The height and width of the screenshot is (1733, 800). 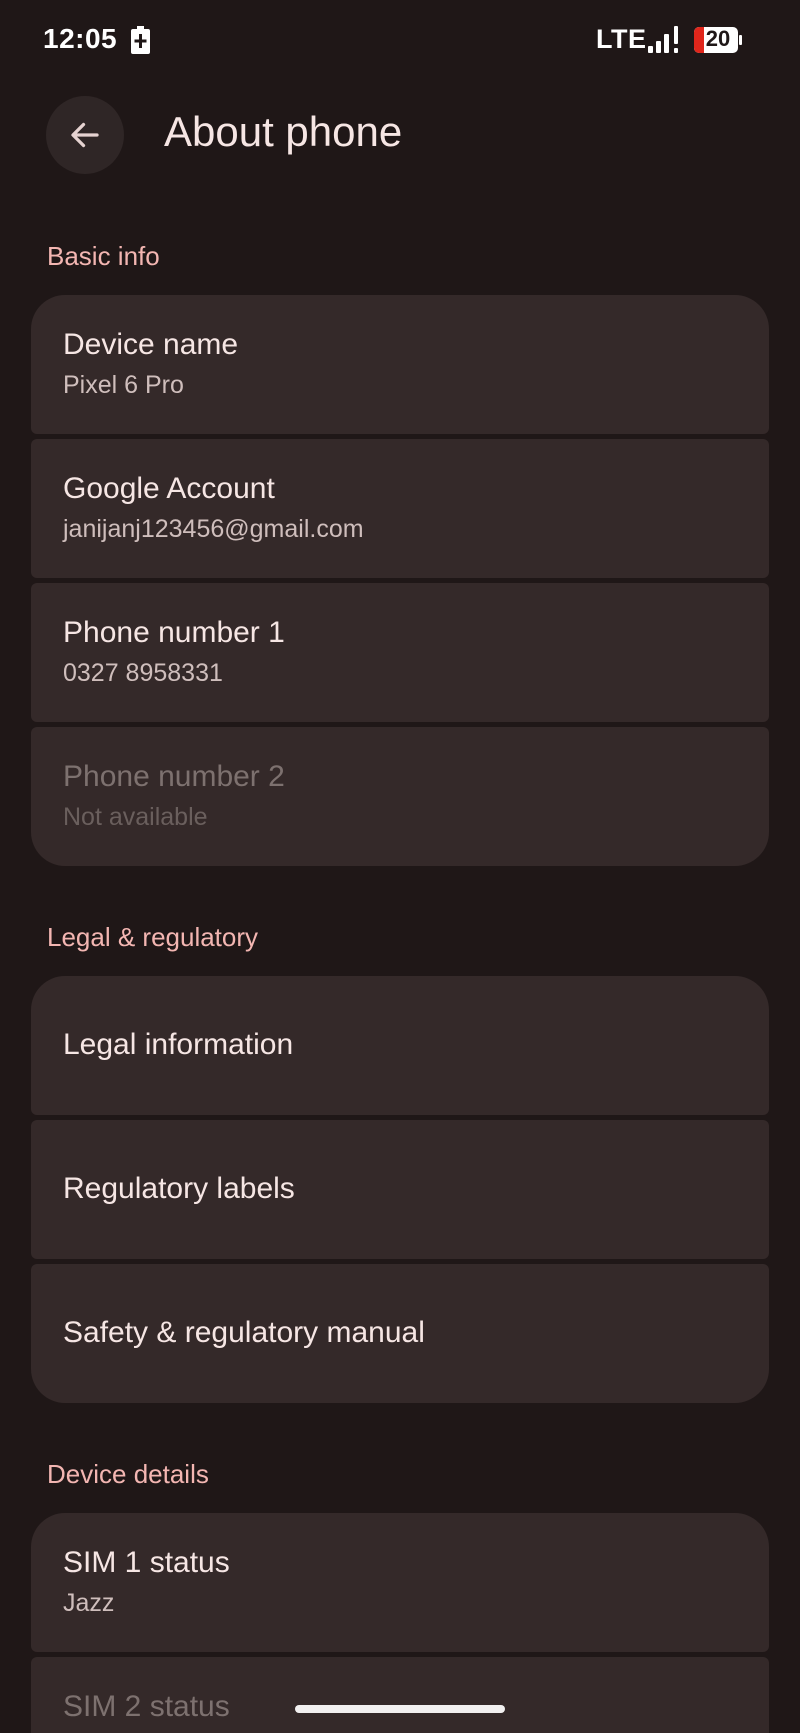 What do you see at coordinates (400, 796) in the screenshot?
I see `list-item-phone-number-2: Phone number 2 Not available` at bounding box center [400, 796].